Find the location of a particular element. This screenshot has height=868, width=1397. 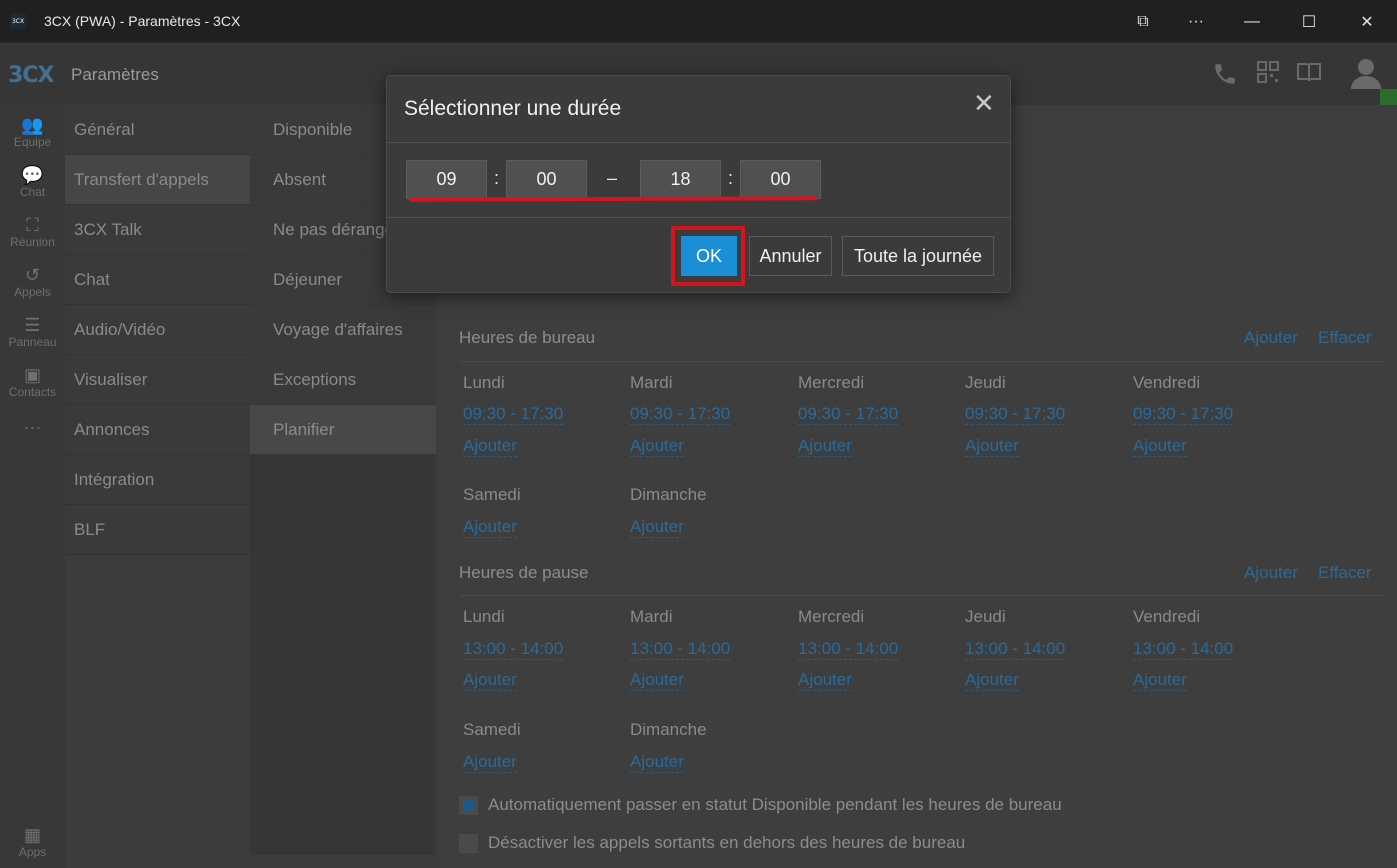

settings-item-3cx-talk: 3CX Talk is located at coordinates (157, 230).